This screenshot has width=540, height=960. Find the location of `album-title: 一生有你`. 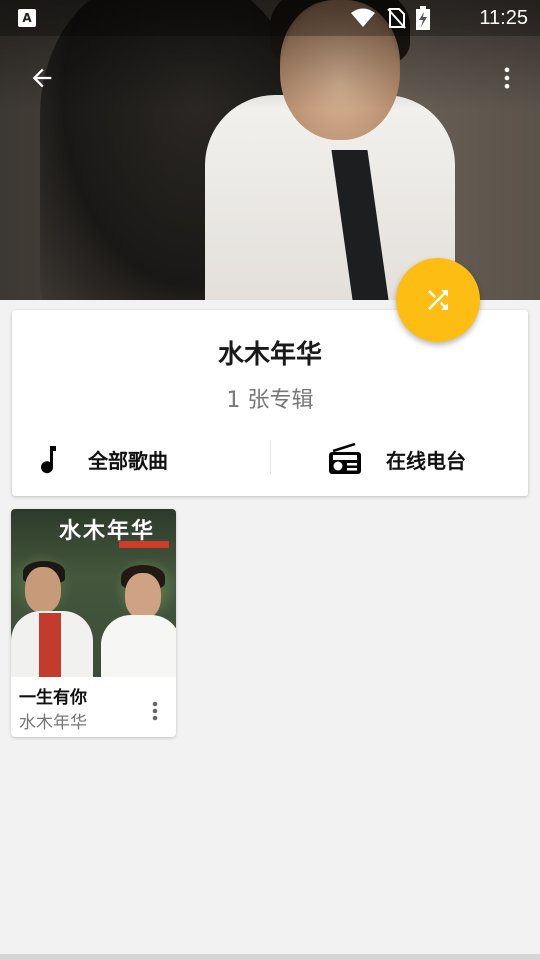

album-title: 一生有你 is located at coordinates (53, 698).